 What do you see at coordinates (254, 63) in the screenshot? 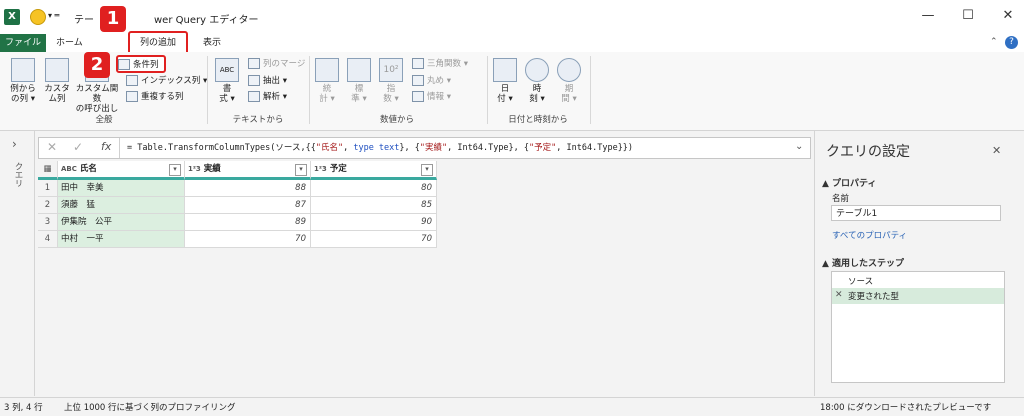
I see `merge-columns-icon` at bounding box center [254, 63].